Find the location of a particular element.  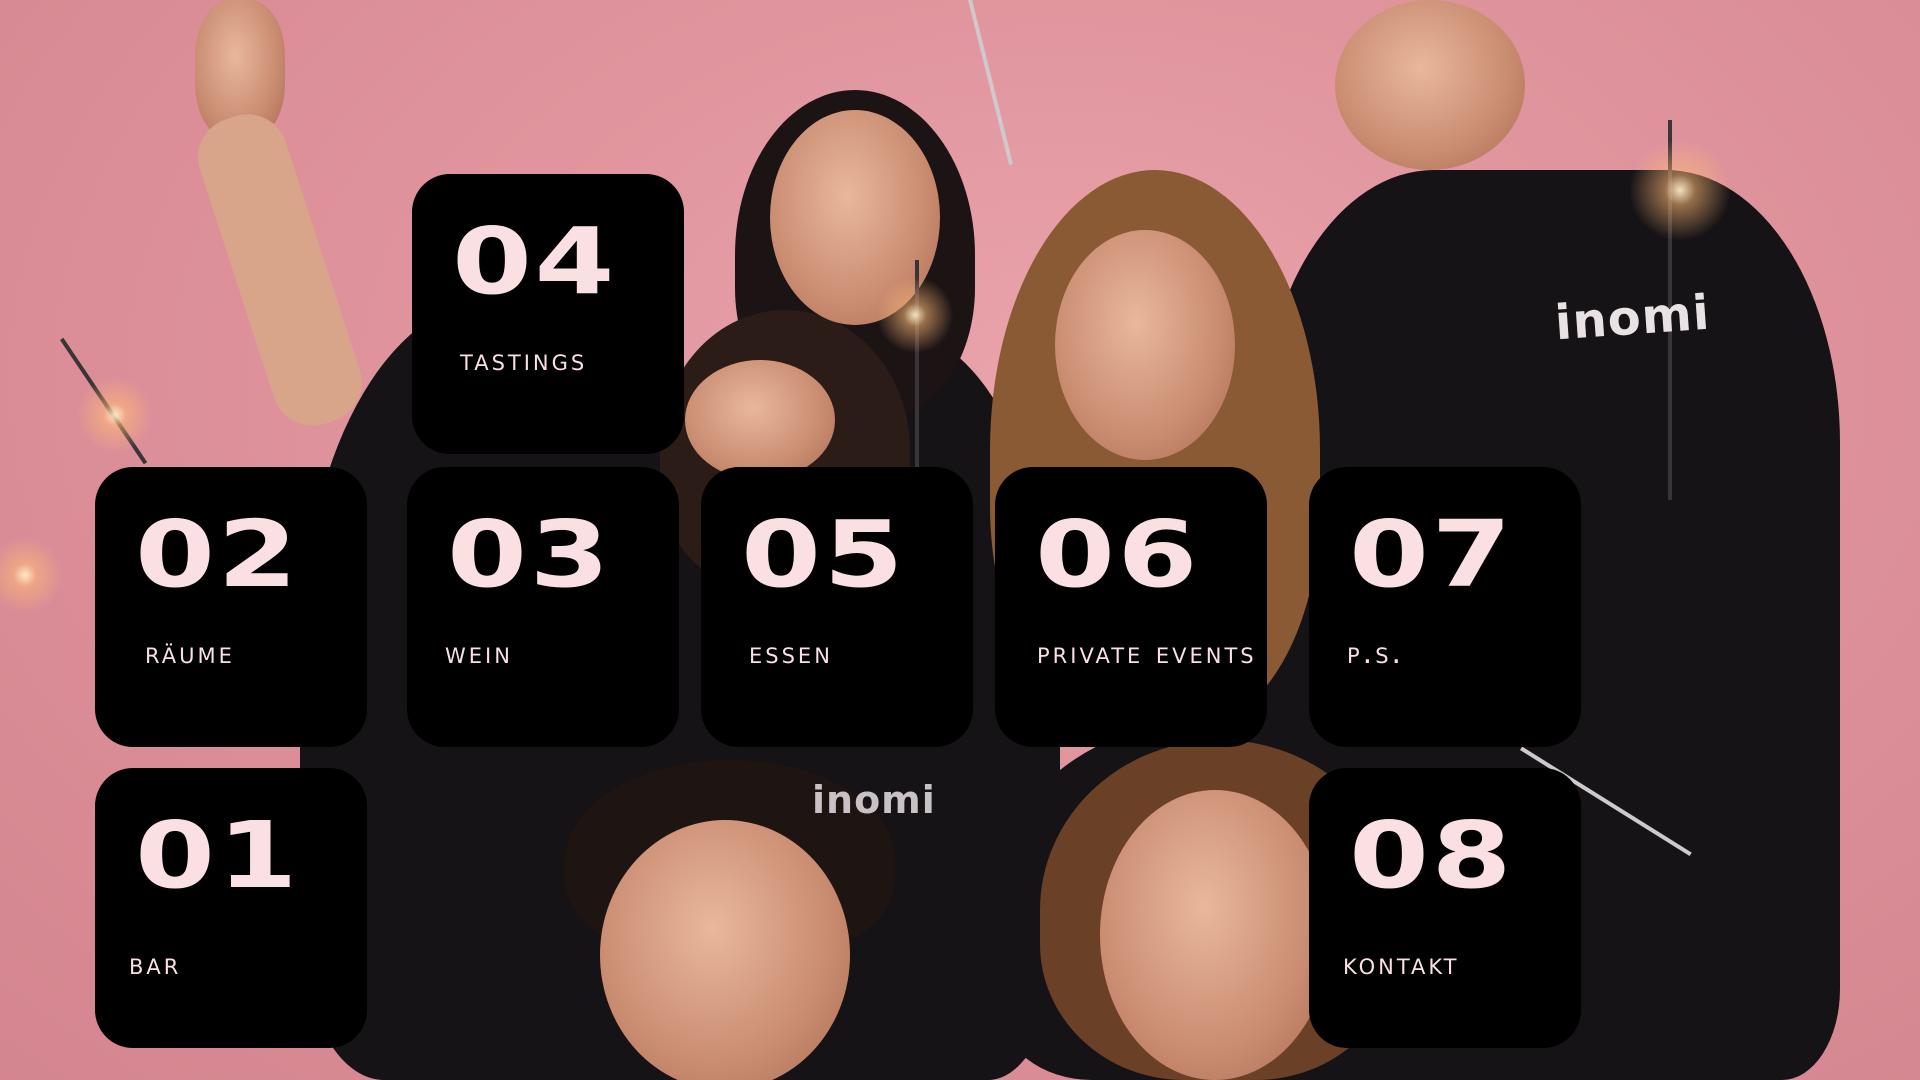

nav-tile-private-events: 06 Private Events is located at coordinates (1131, 607).